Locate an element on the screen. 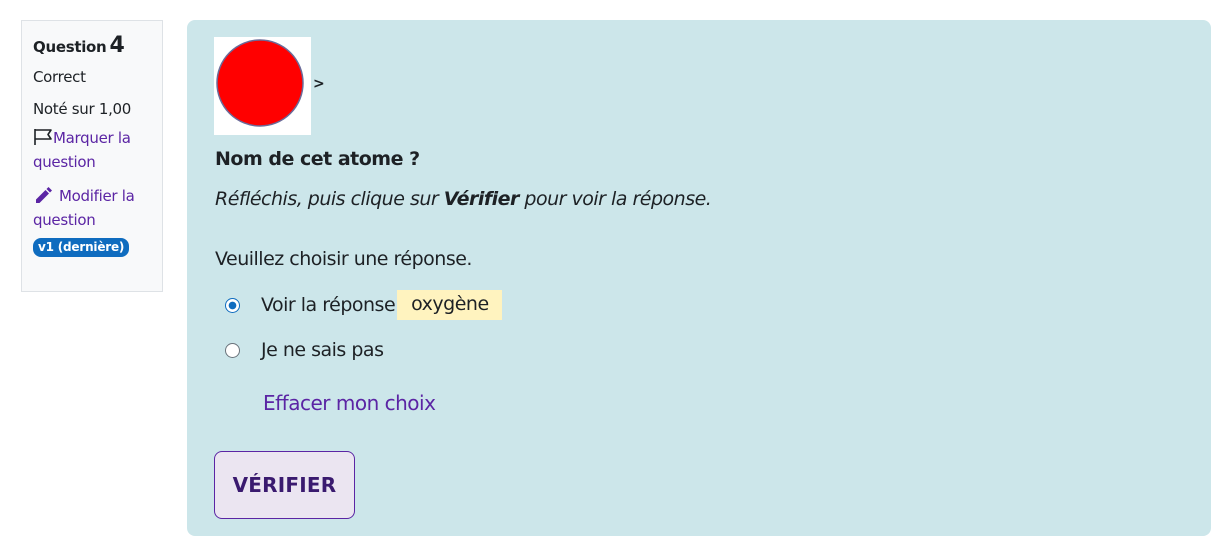  pencil-icon is located at coordinates (44, 195).